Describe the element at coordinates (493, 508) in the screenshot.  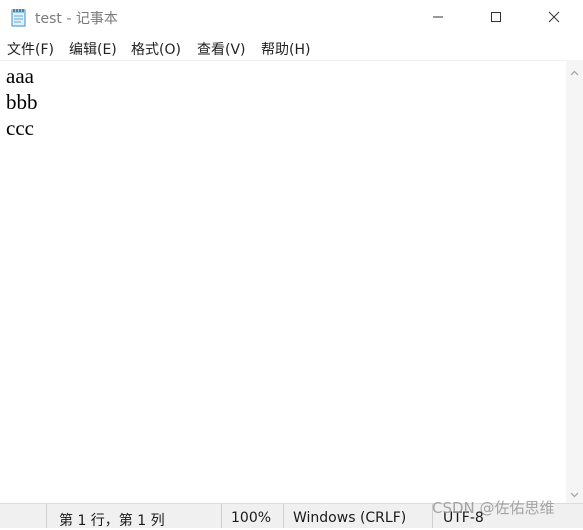
I see `watermark: CSDN @佐佑思维` at that location.